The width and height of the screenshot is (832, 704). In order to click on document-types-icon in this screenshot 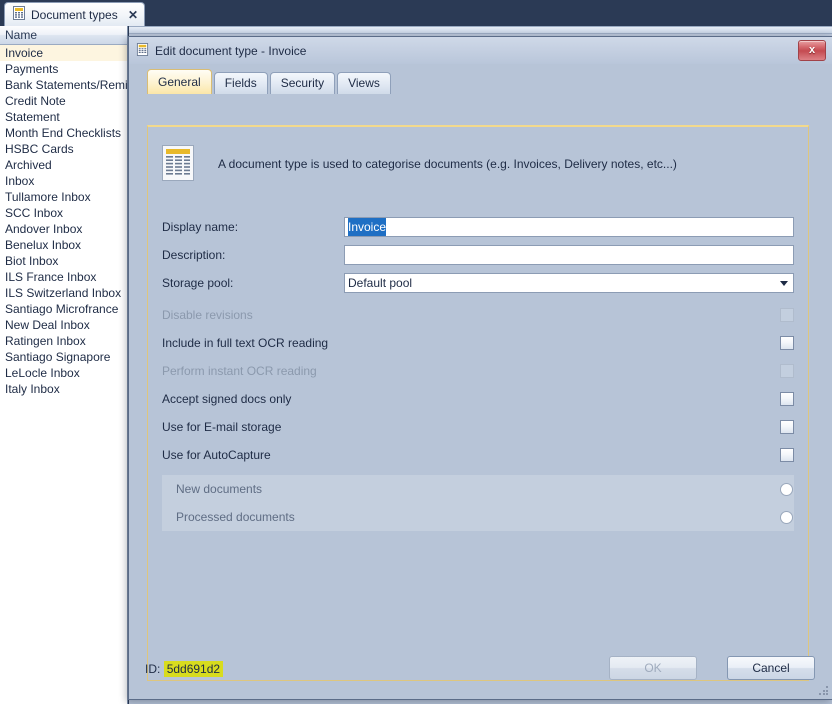, I will do `click(19, 14)`.